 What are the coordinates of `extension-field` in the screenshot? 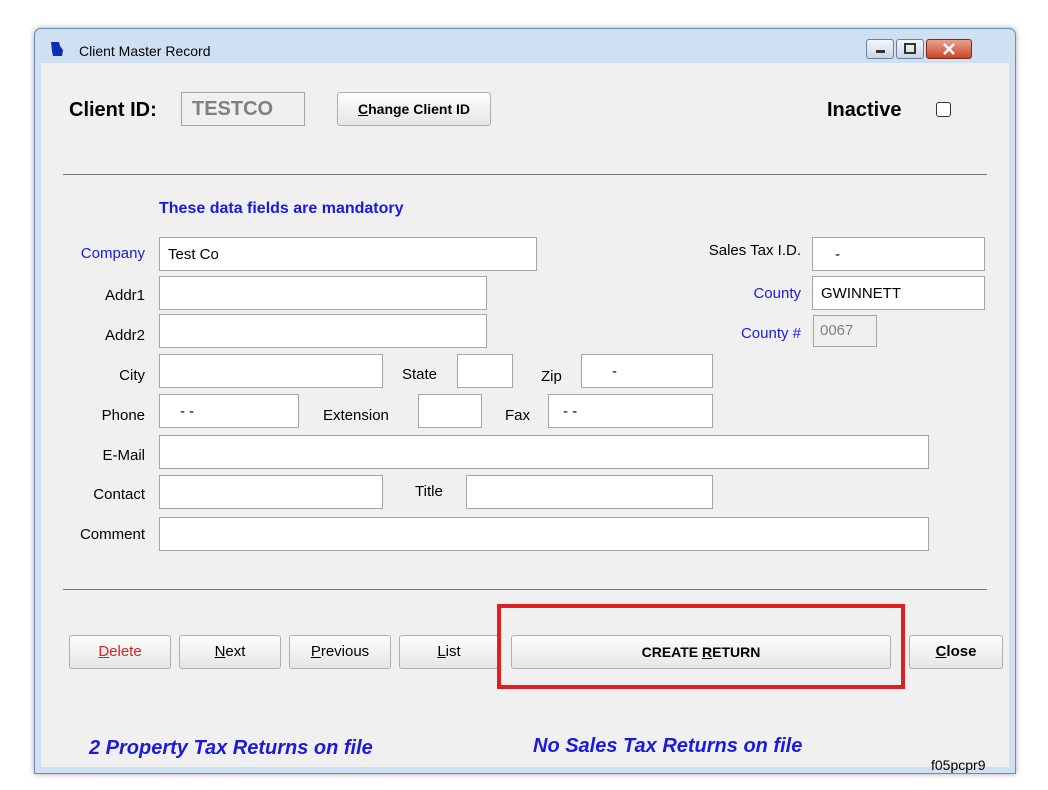 It's located at (450, 411).